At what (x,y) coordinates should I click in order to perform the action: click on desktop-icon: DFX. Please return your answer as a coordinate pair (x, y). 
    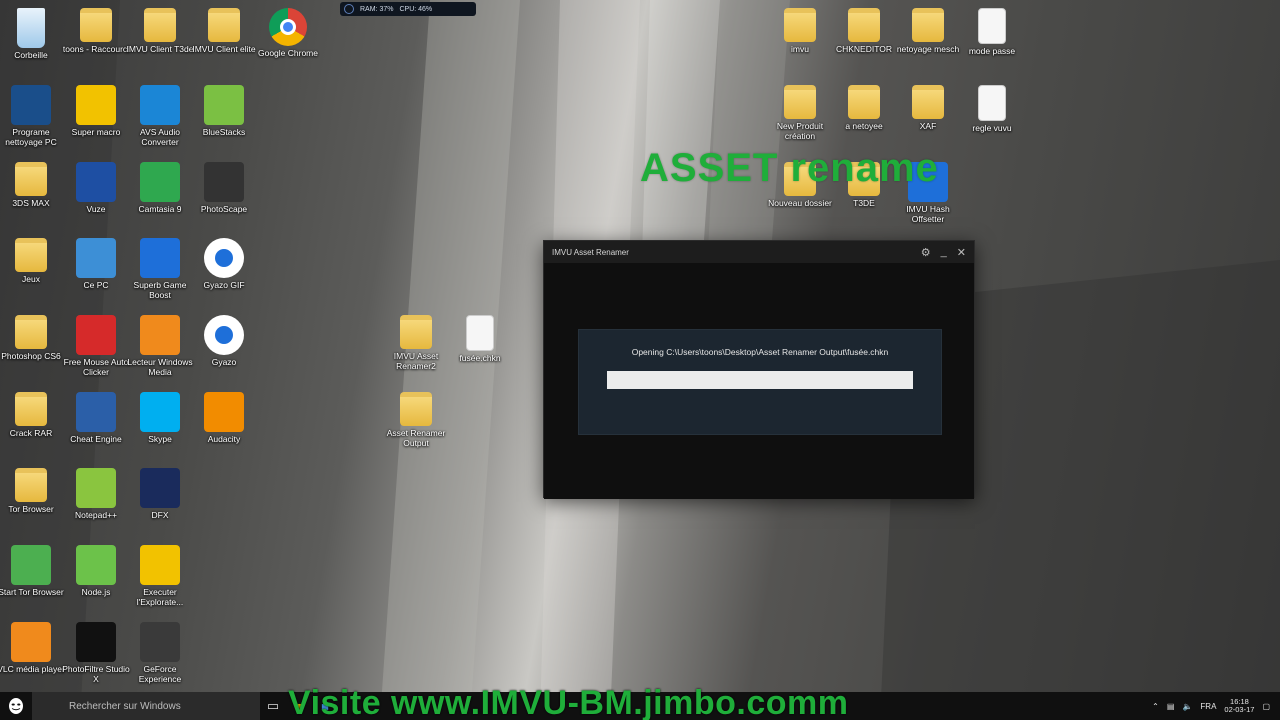
    Looking at the image, I should click on (160, 494).